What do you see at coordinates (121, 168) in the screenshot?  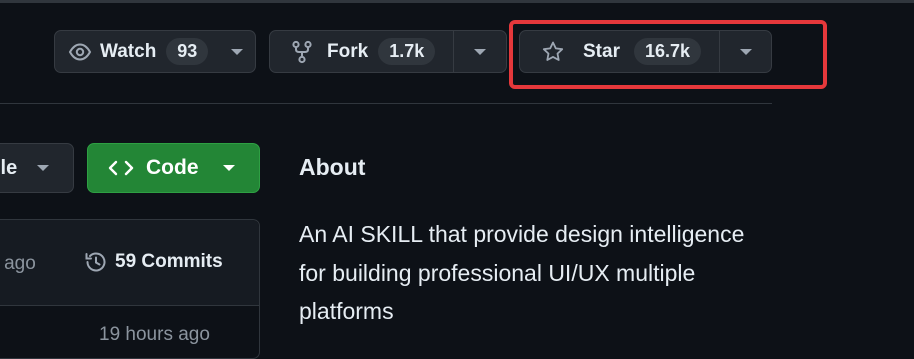 I see `code-icon` at bounding box center [121, 168].